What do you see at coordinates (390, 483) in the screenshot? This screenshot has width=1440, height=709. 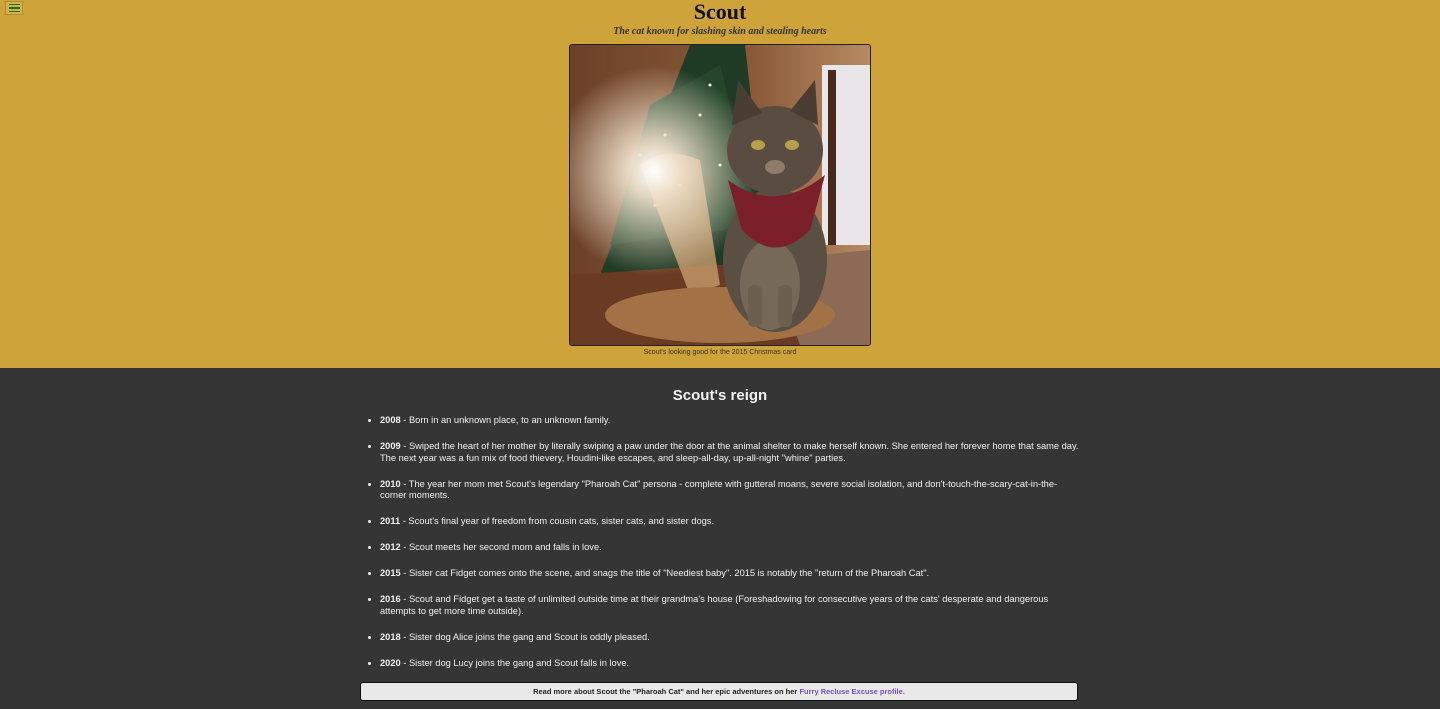 I see `timeline-year: 2010` at bounding box center [390, 483].